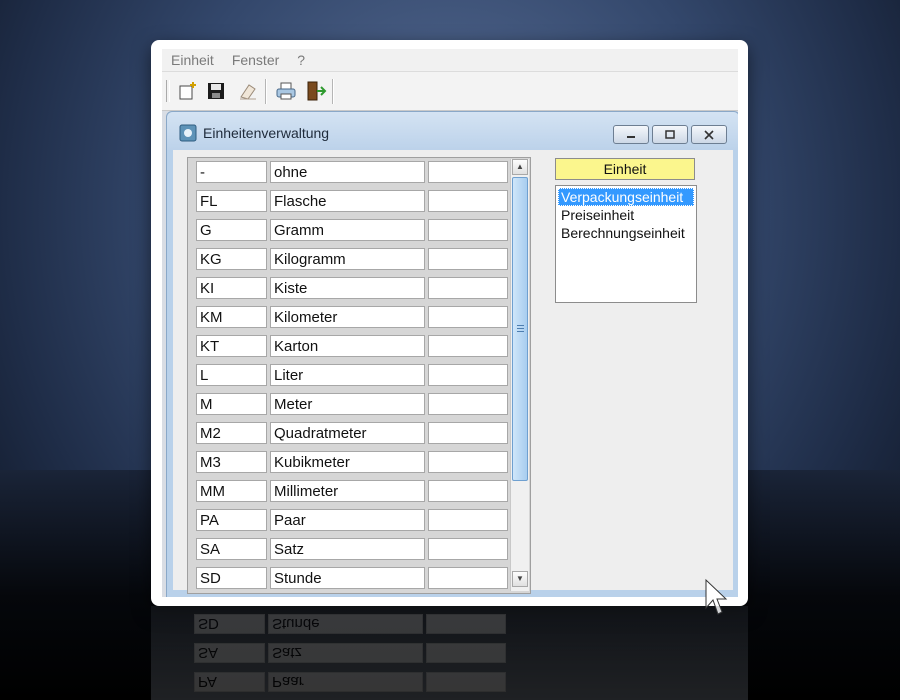 The height and width of the screenshot is (700, 900). What do you see at coordinates (347, 346) in the screenshot?
I see `unit-name-cell: Karton` at bounding box center [347, 346].